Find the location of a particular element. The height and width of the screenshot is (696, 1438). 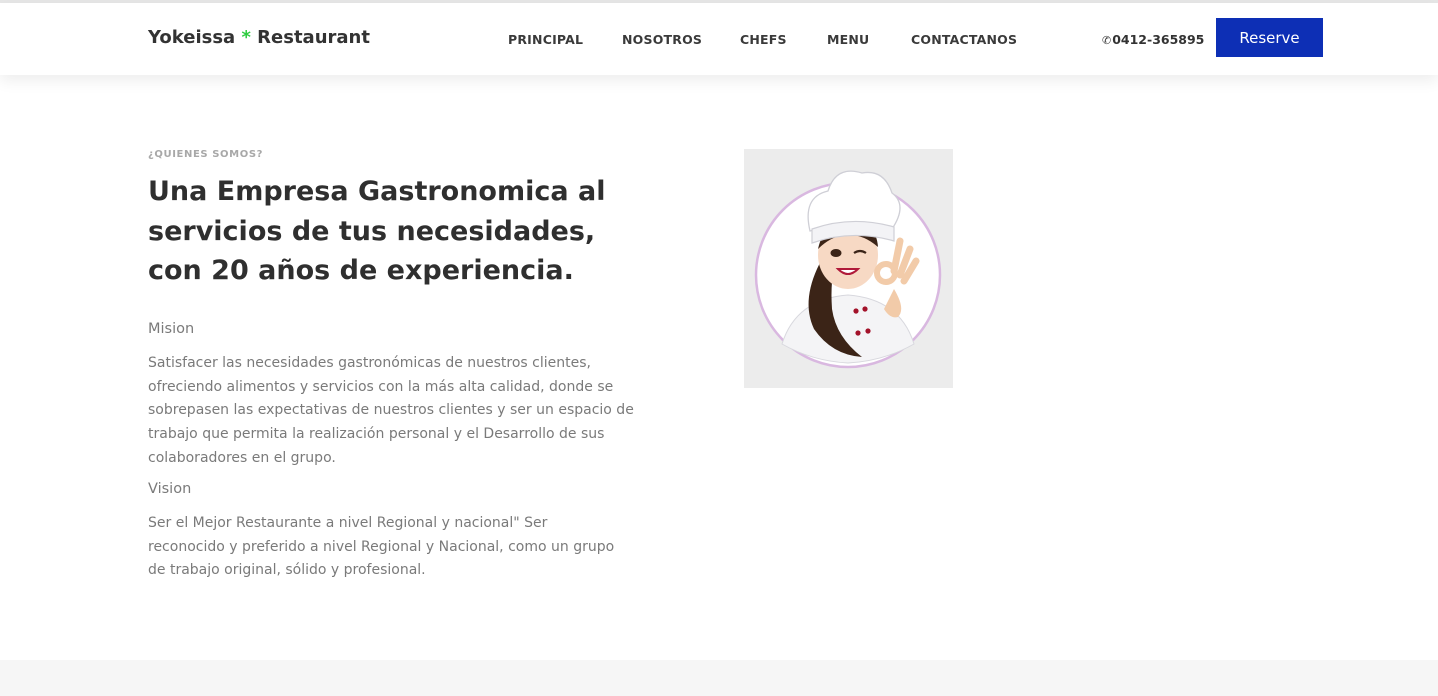

phone-link: ✆0412-365895 is located at coordinates (1153, 39).